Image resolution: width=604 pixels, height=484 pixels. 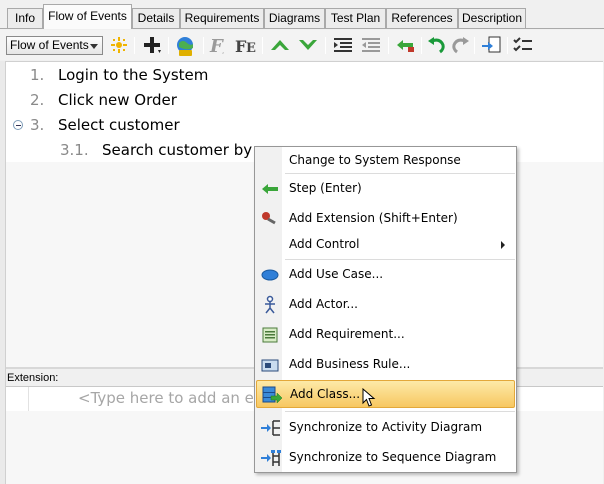 What do you see at coordinates (119, 125) in the screenshot?
I see `step-text: Select customer` at bounding box center [119, 125].